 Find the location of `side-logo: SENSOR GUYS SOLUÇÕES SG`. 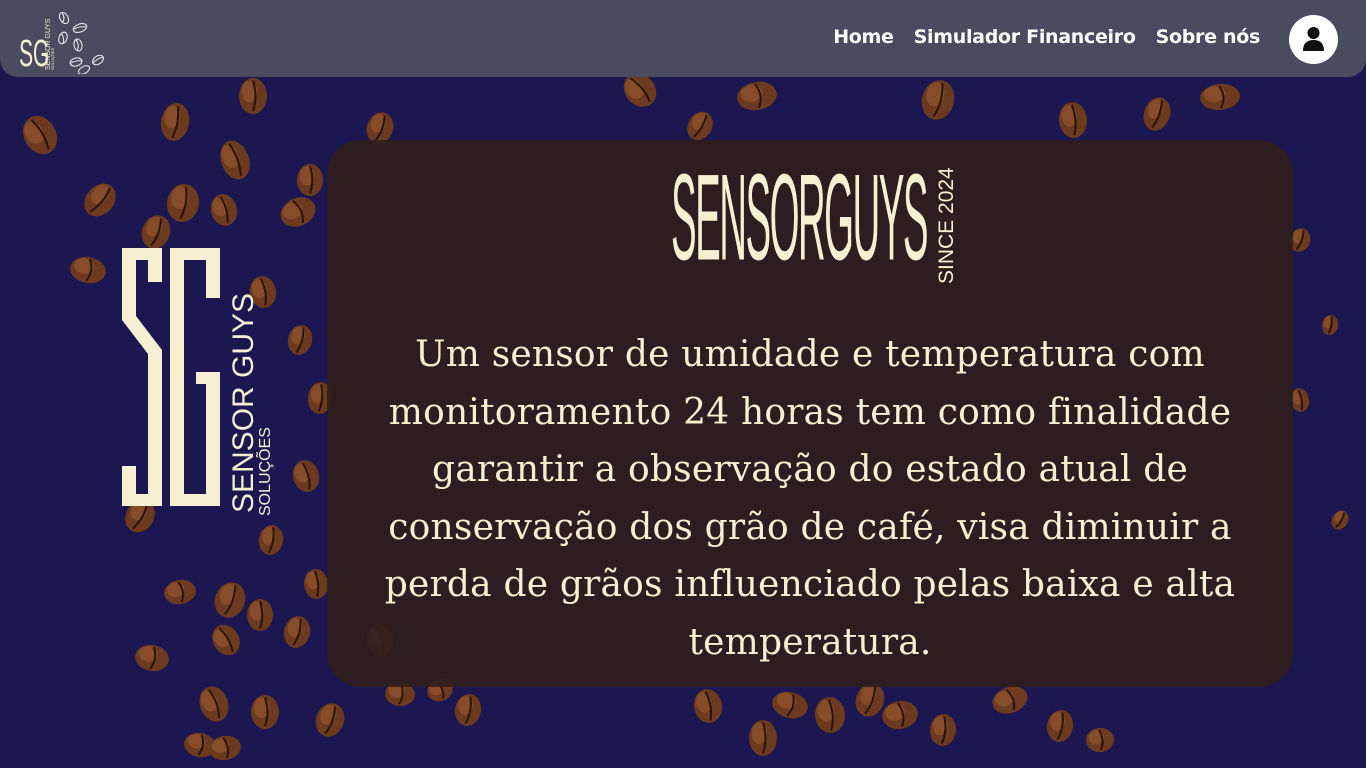

side-logo: SENSOR GUYS SOLUÇÕES SG is located at coordinates (198, 382).